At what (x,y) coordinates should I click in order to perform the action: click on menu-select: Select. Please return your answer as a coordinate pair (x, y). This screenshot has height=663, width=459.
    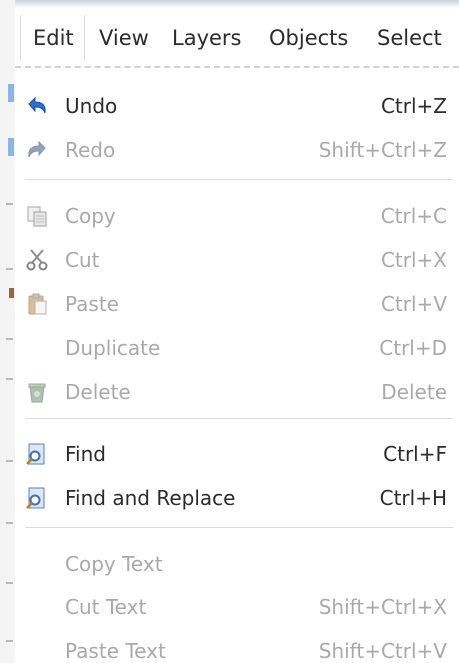
    Looking at the image, I should click on (409, 38).